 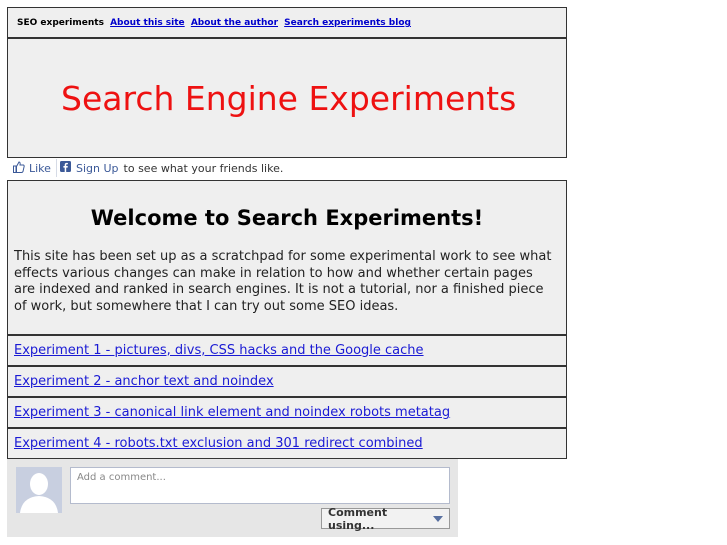 What do you see at coordinates (438, 518) in the screenshot?
I see `dropdown-arrow-icon` at bounding box center [438, 518].